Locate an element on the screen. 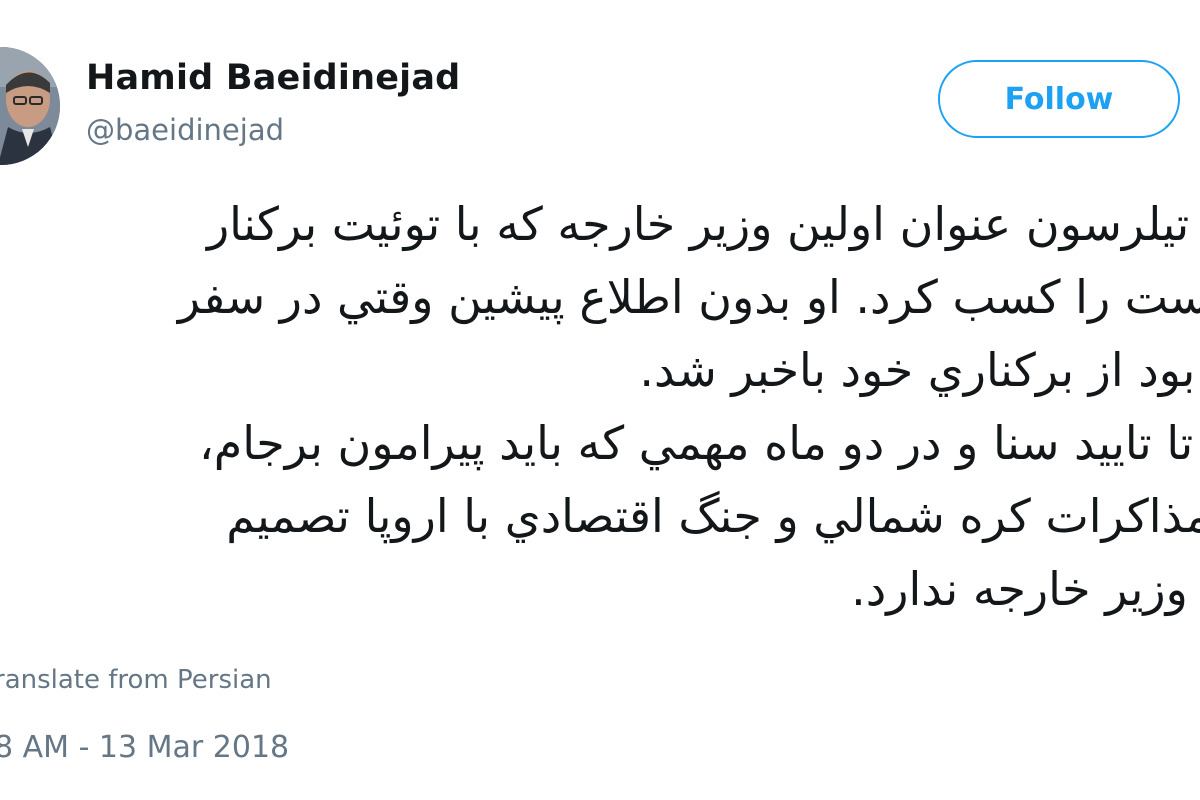 Image resolution: width=1200 pixels, height=800 pixels. translate-link: ranslate from Persian is located at coordinates (136, 680).